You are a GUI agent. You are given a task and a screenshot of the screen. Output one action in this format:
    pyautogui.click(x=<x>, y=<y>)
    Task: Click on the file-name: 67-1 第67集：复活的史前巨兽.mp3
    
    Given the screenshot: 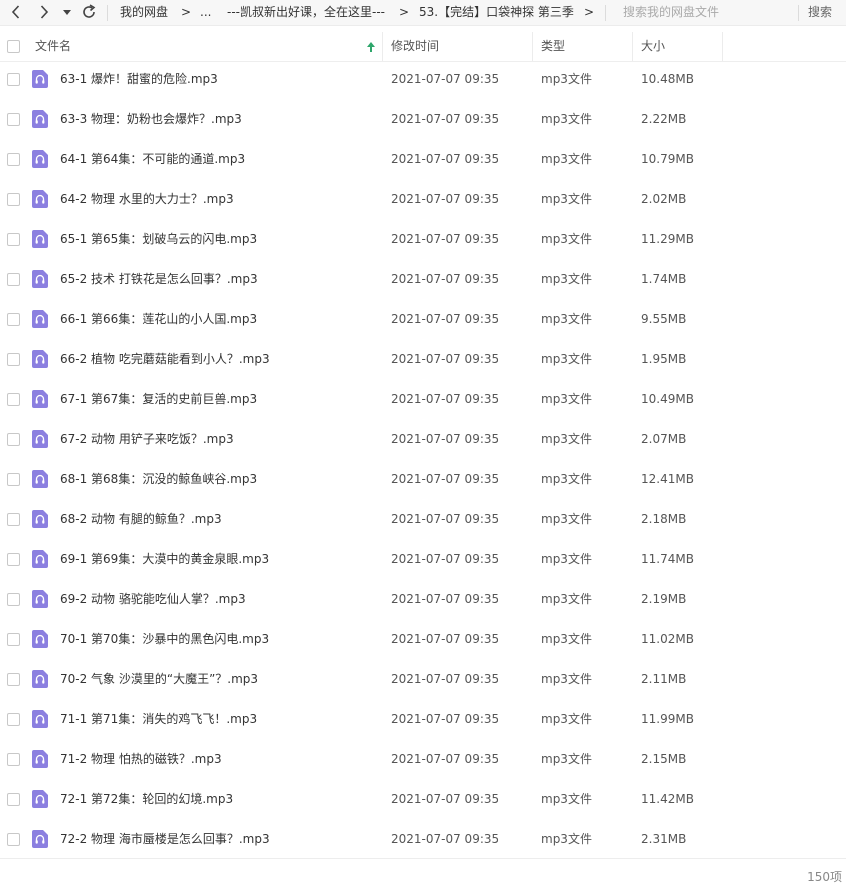 What is the action you would take?
    pyautogui.click(x=158, y=399)
    